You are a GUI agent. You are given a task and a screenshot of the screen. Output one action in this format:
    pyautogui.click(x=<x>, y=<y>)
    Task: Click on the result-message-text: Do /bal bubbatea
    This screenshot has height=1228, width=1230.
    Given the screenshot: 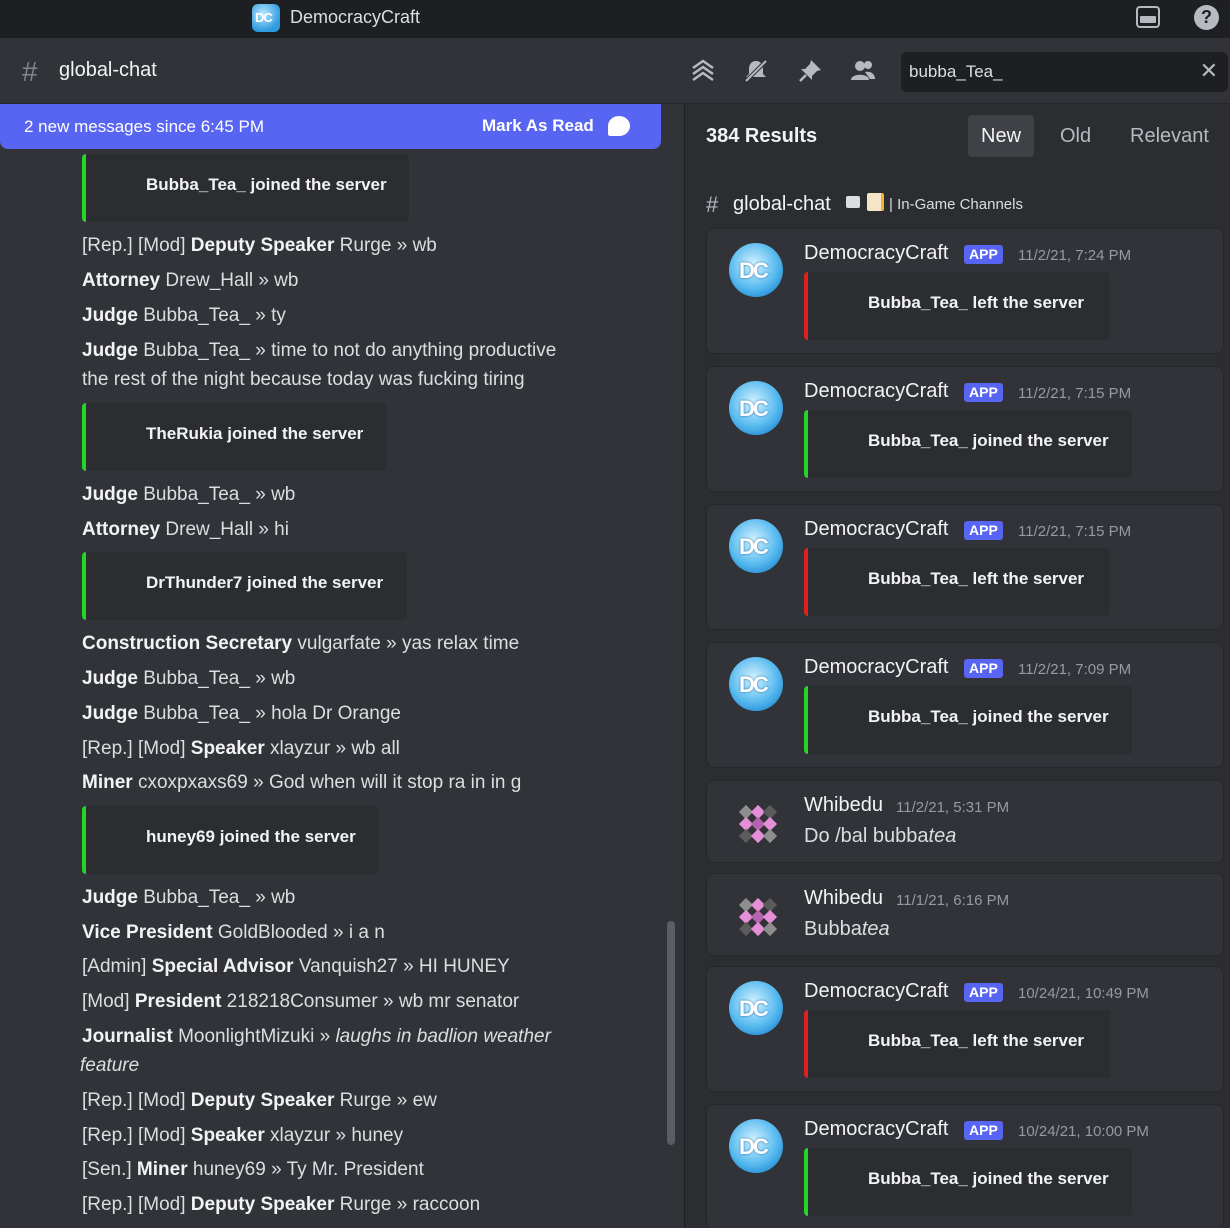 What is the action you would take?
    pyautogui.click(x=880, y=836)
    